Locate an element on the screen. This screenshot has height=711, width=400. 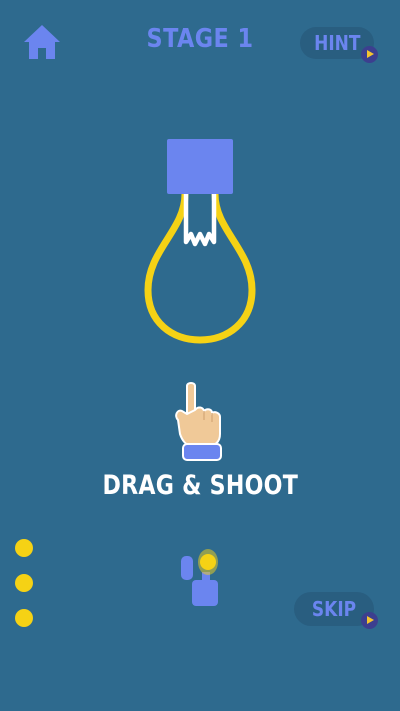
bulb-socket is located at coordinates (200, 166).